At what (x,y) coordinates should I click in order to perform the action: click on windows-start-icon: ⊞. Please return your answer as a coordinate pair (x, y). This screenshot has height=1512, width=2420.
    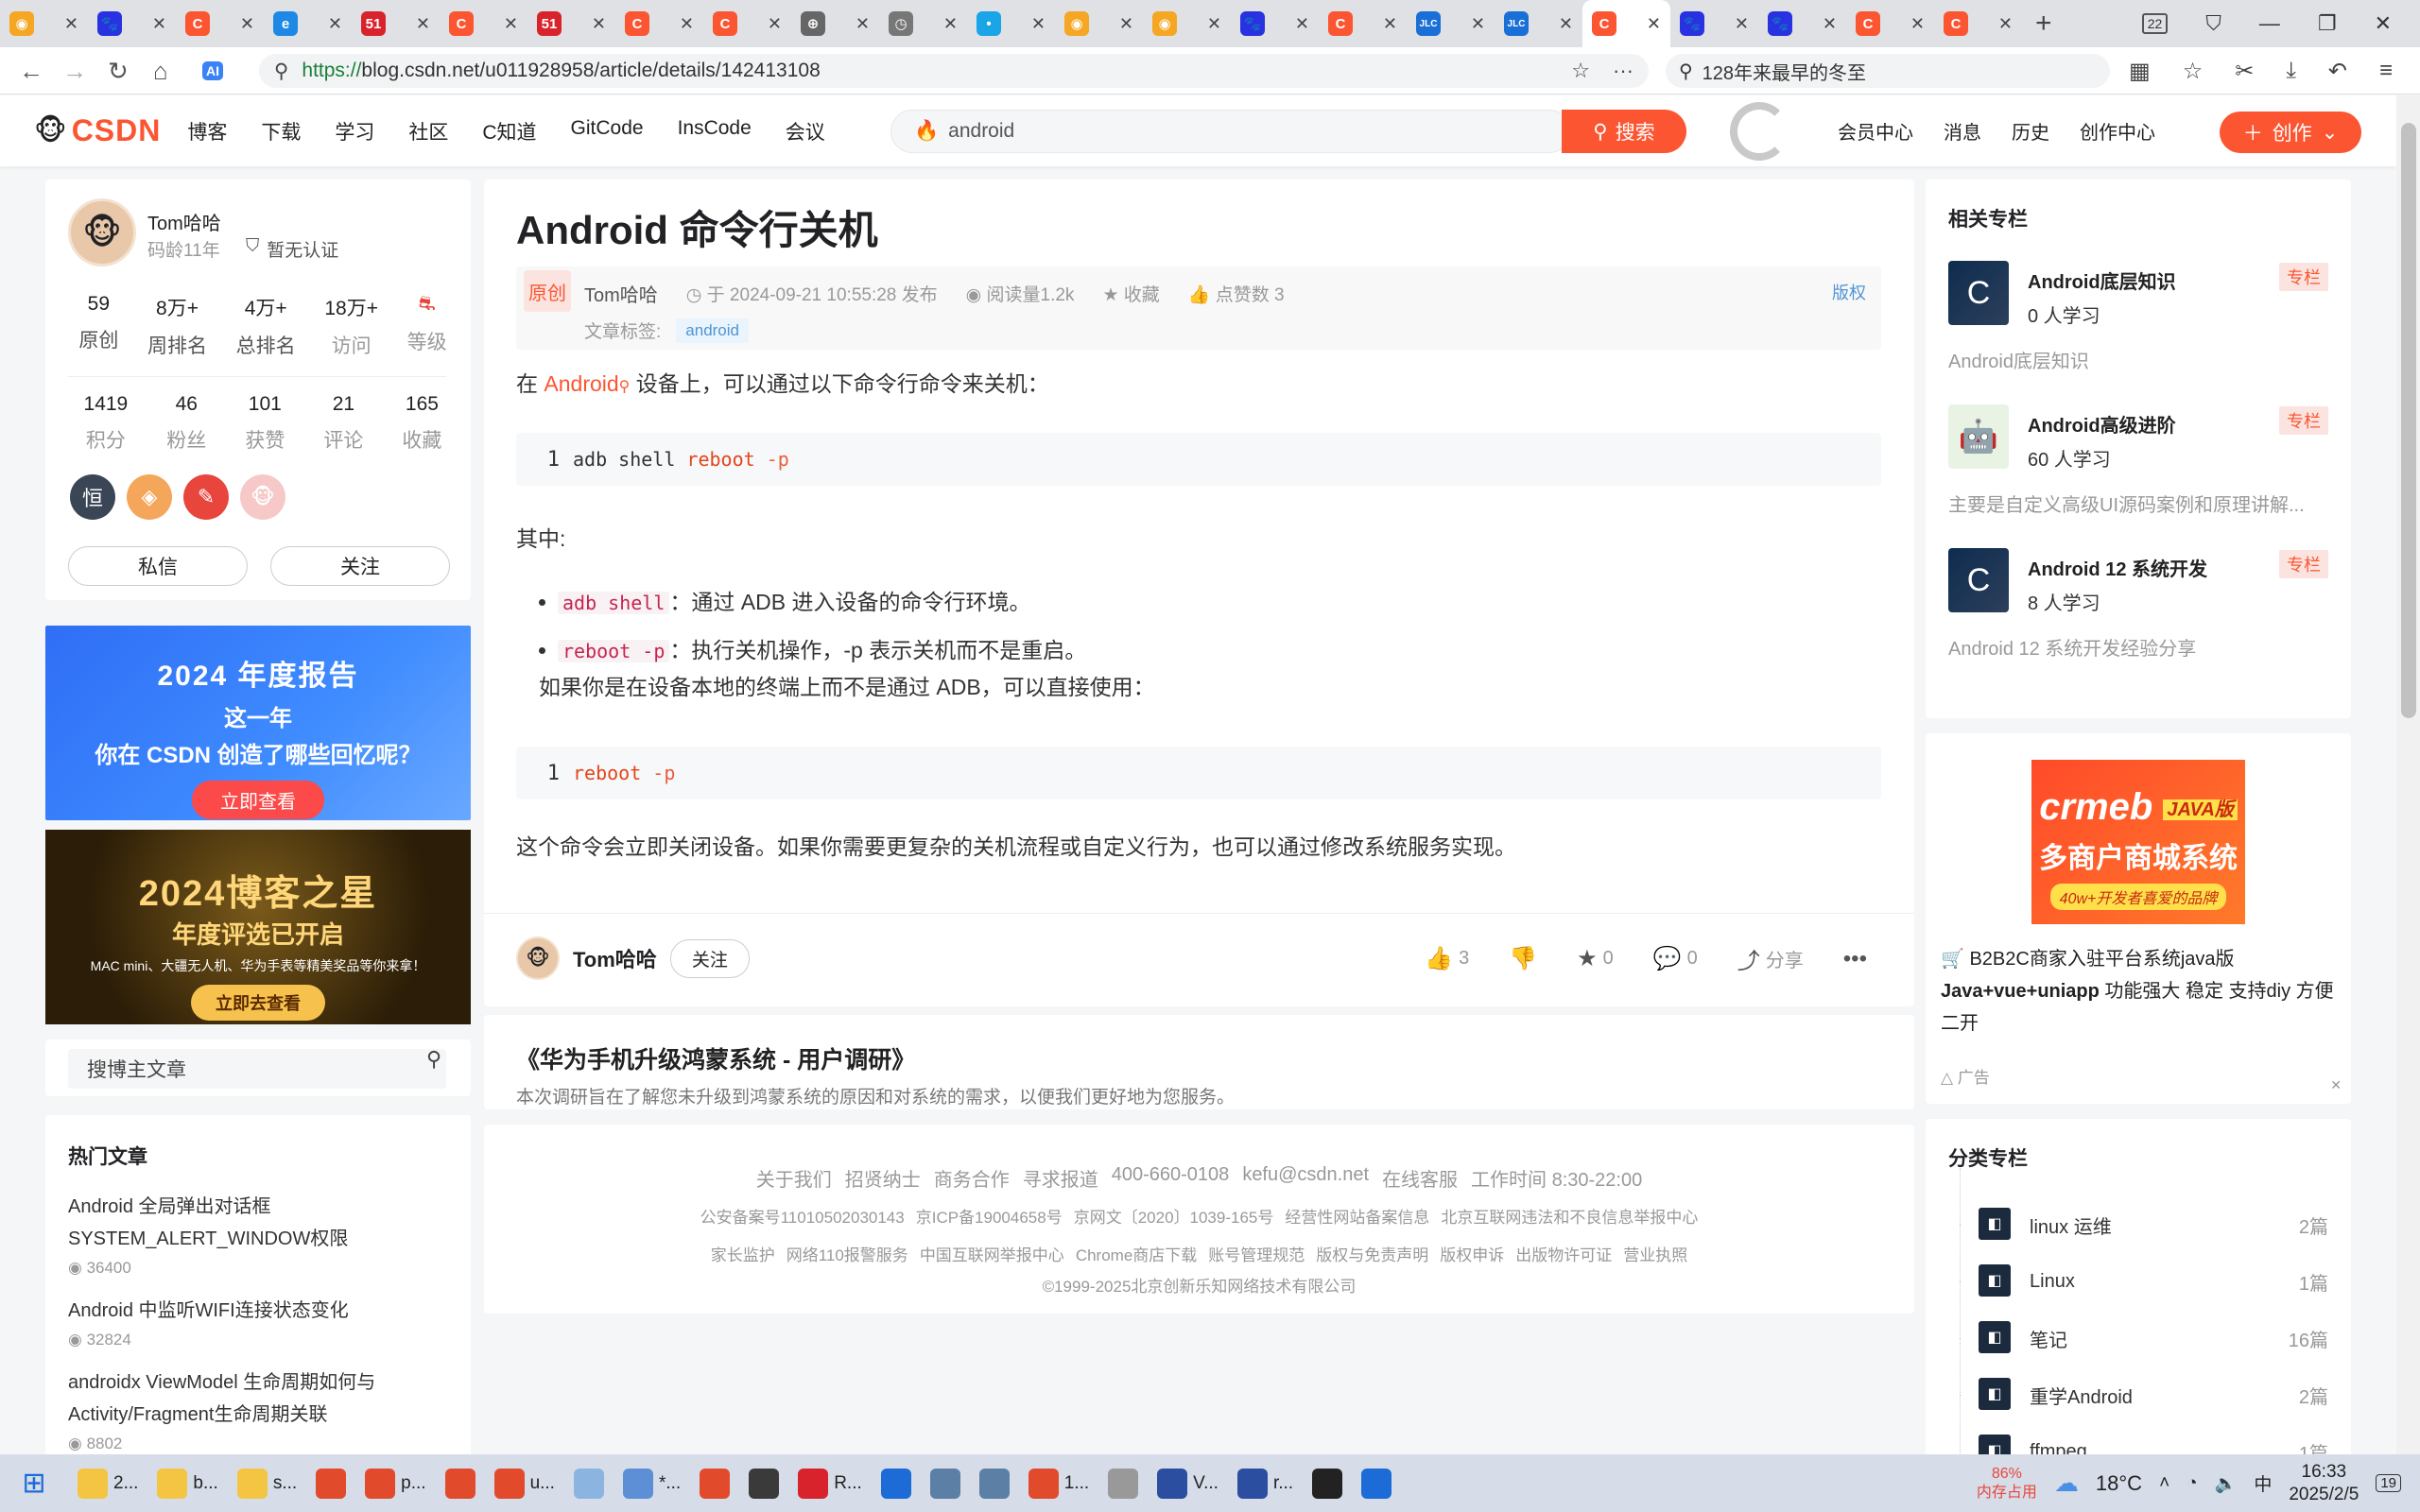
    Looking at the image, I should click on (34, 1483).